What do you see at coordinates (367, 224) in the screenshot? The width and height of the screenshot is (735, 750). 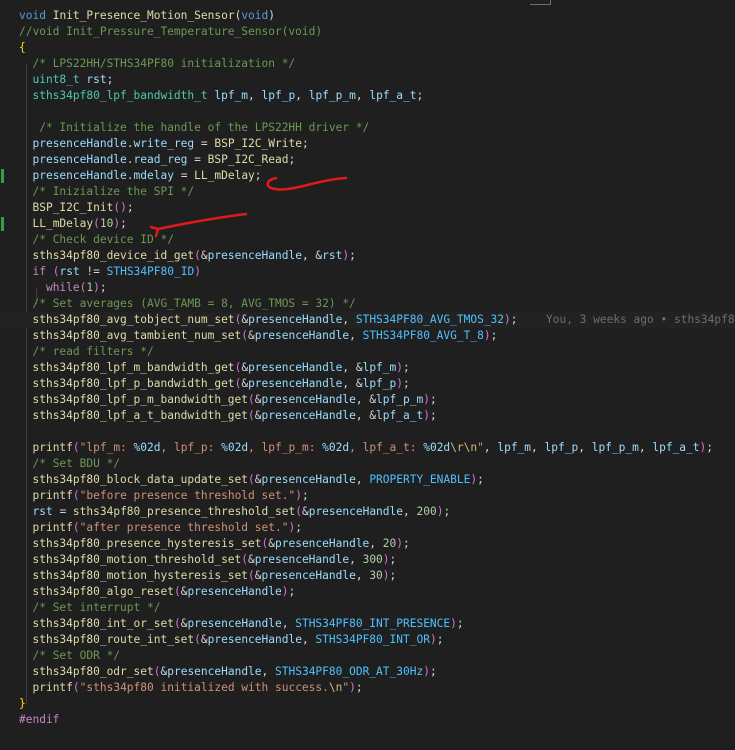 I see `code-line: LL_mDelay(10);` at bounding box center [367, 224].